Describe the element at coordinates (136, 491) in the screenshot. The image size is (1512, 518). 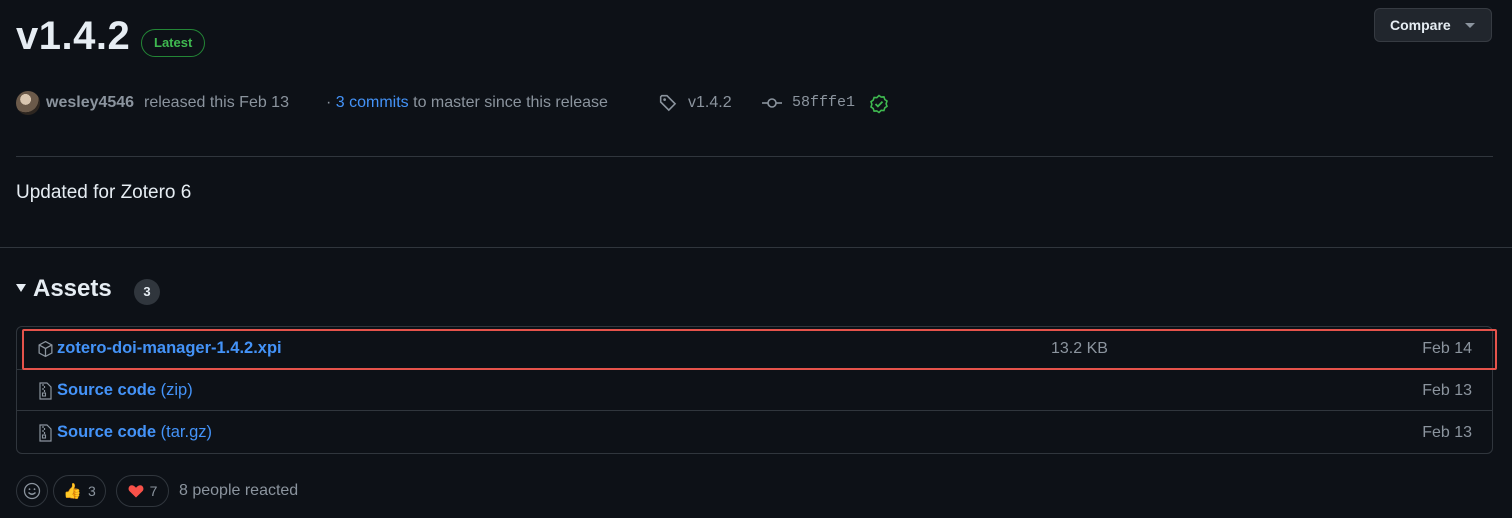
I see `heart-icon` at that location.